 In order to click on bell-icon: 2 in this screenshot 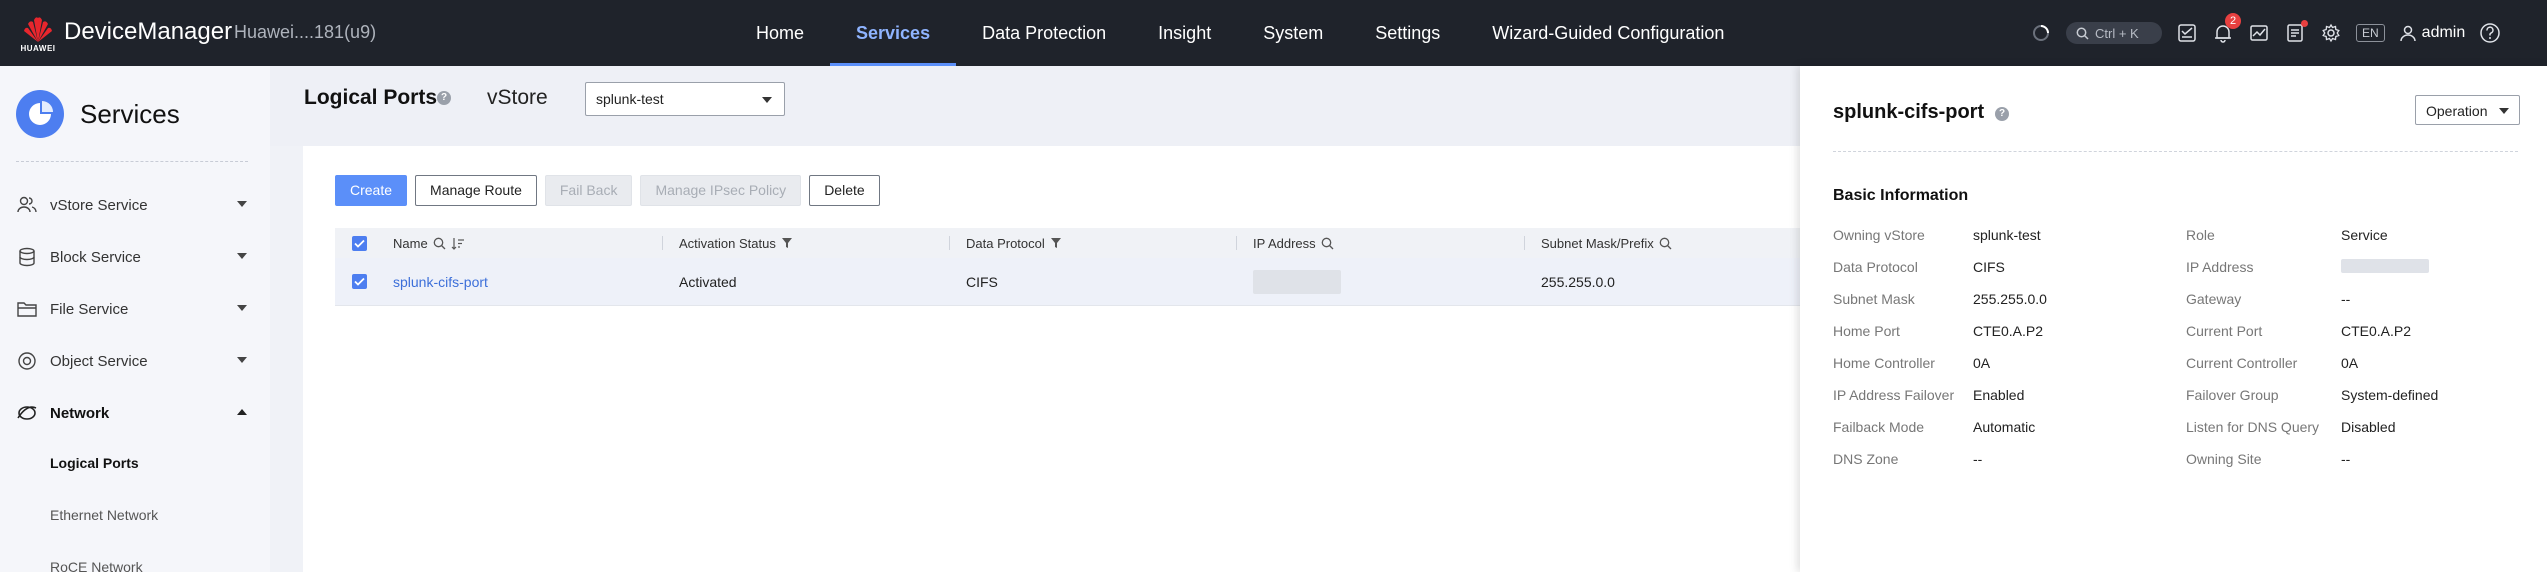, I will do `click(2226, 28)`.